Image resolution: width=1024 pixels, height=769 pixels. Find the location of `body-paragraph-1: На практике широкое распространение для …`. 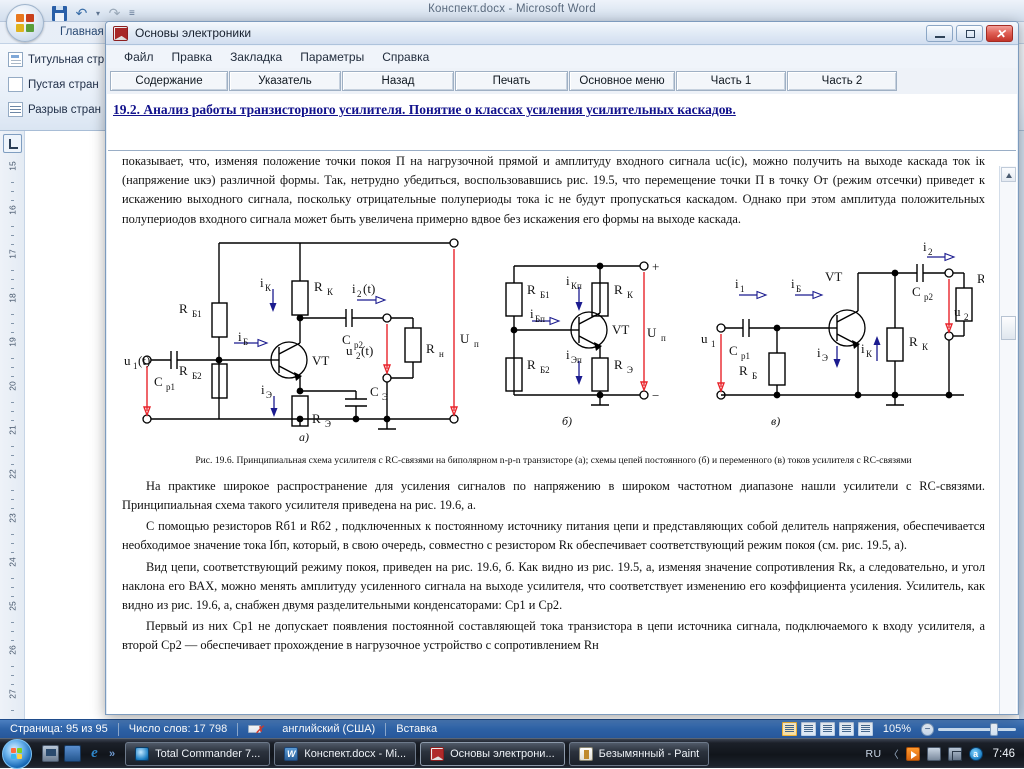

body-paragraph-1: На практике широкое распространение для … is located at coordinates (553, 495).